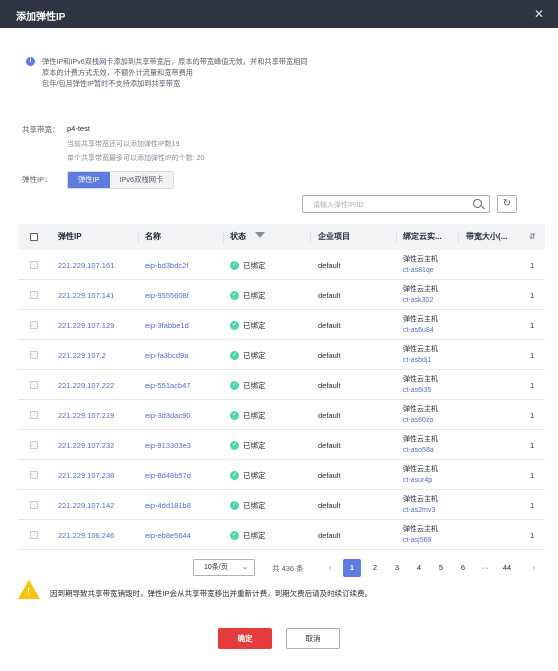 The image size is (558, 671). What do you see at coordinates (166, 355) in the screenshot?
I see `eip-name-link: eip-fa3bcd9a` at bounding box center [166, 355].